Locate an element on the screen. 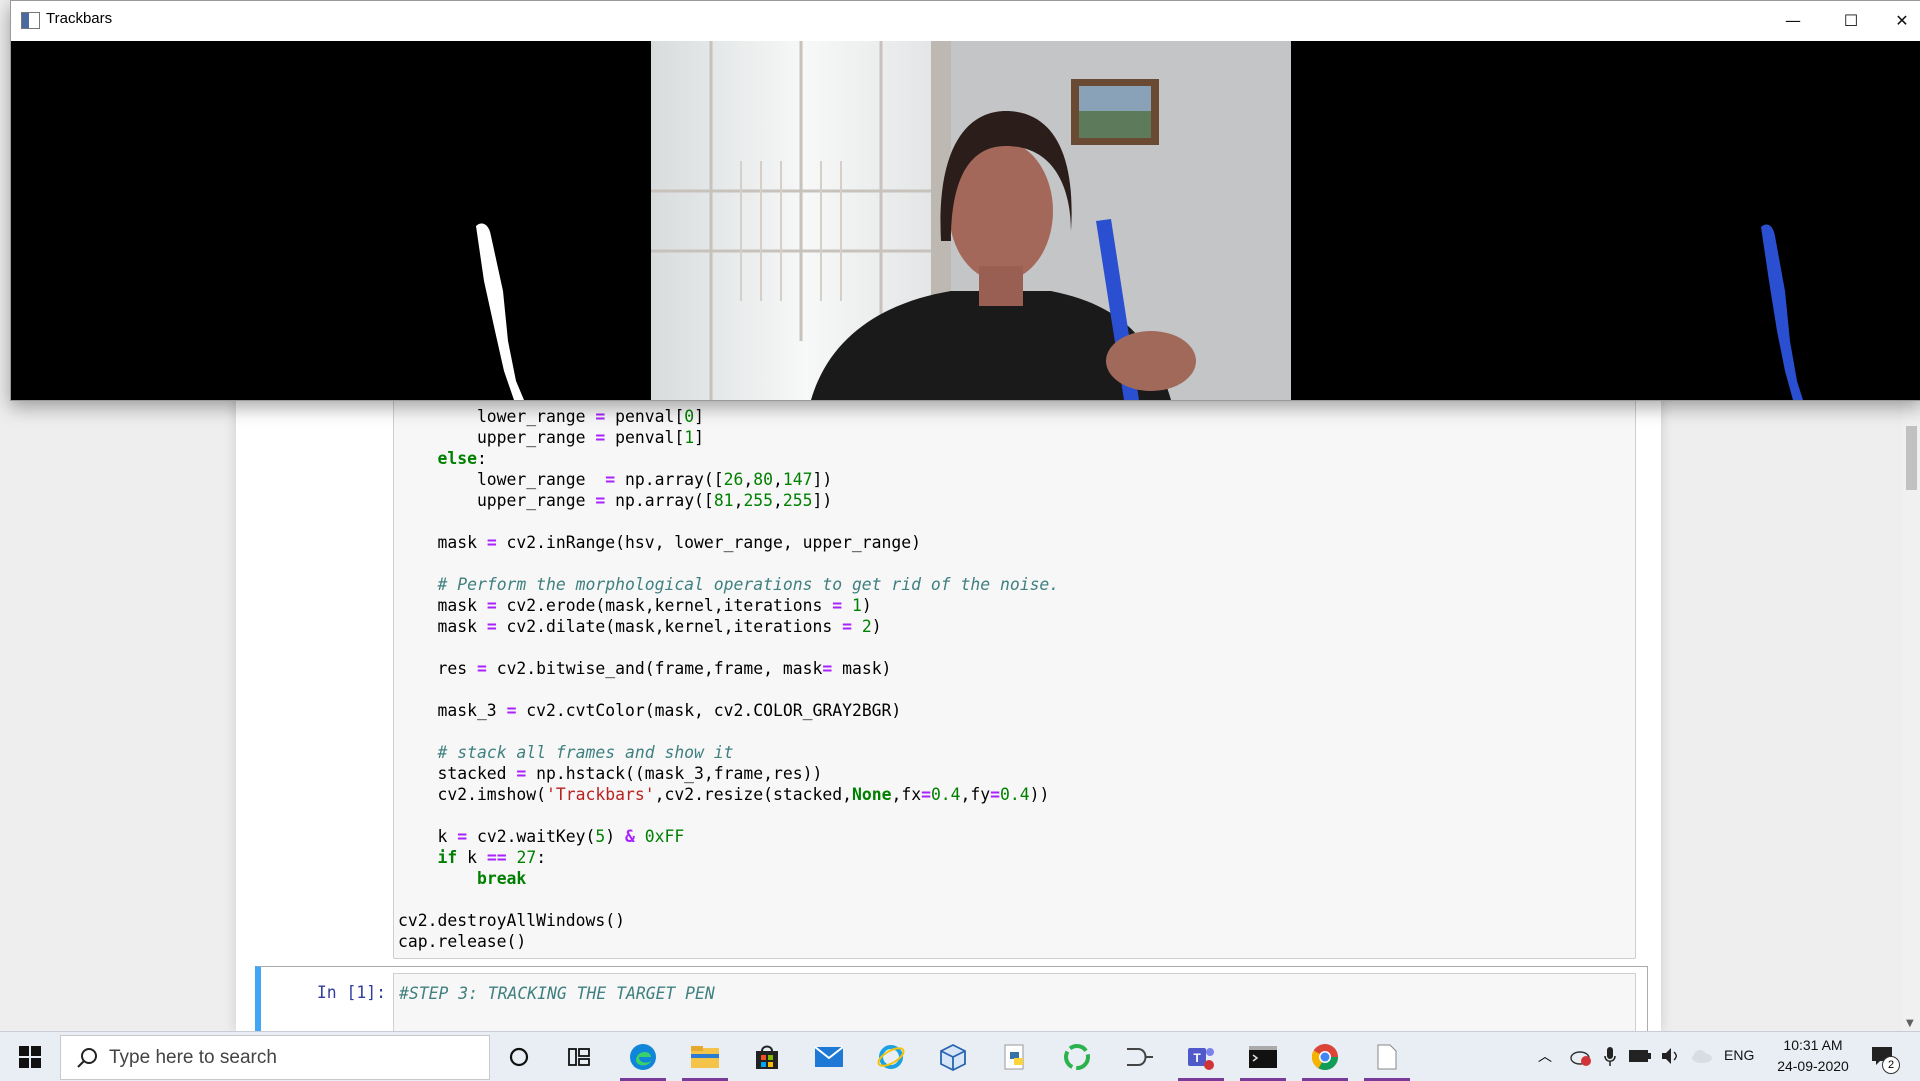 Image resolution: width=1920 pixels, height=1081 pixels. clock-date: 24-09-2020 is located at coordinates (1813, 1066).